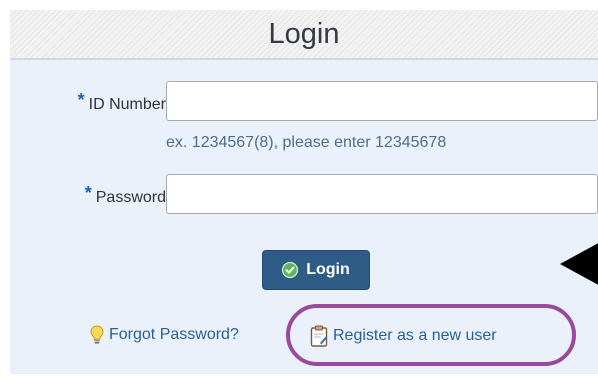 The image size is (598, 381). I want to click on password-label: * Password, so click(101, 195).